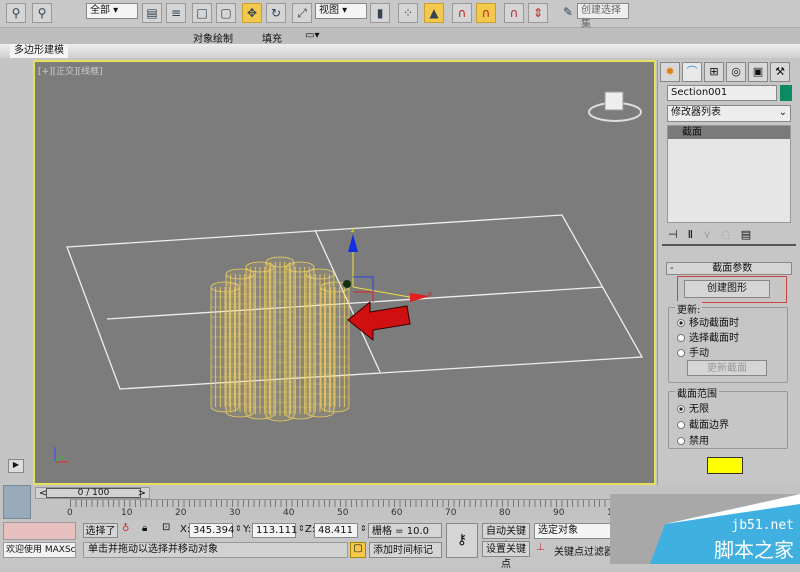 This screenshot has width=800, height=572. I want to click on radio-infinite: 无限, so click(693, 407).